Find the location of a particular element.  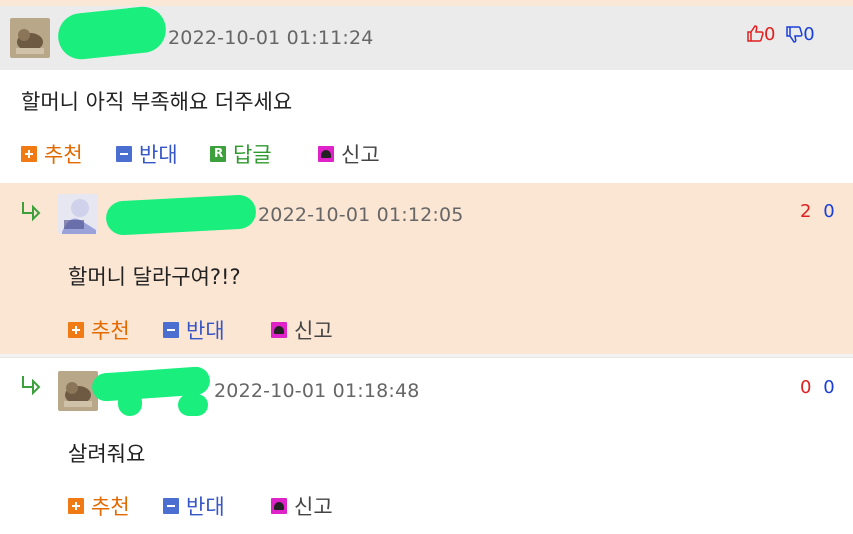

reply-icon is located at coordinates (218, 154).